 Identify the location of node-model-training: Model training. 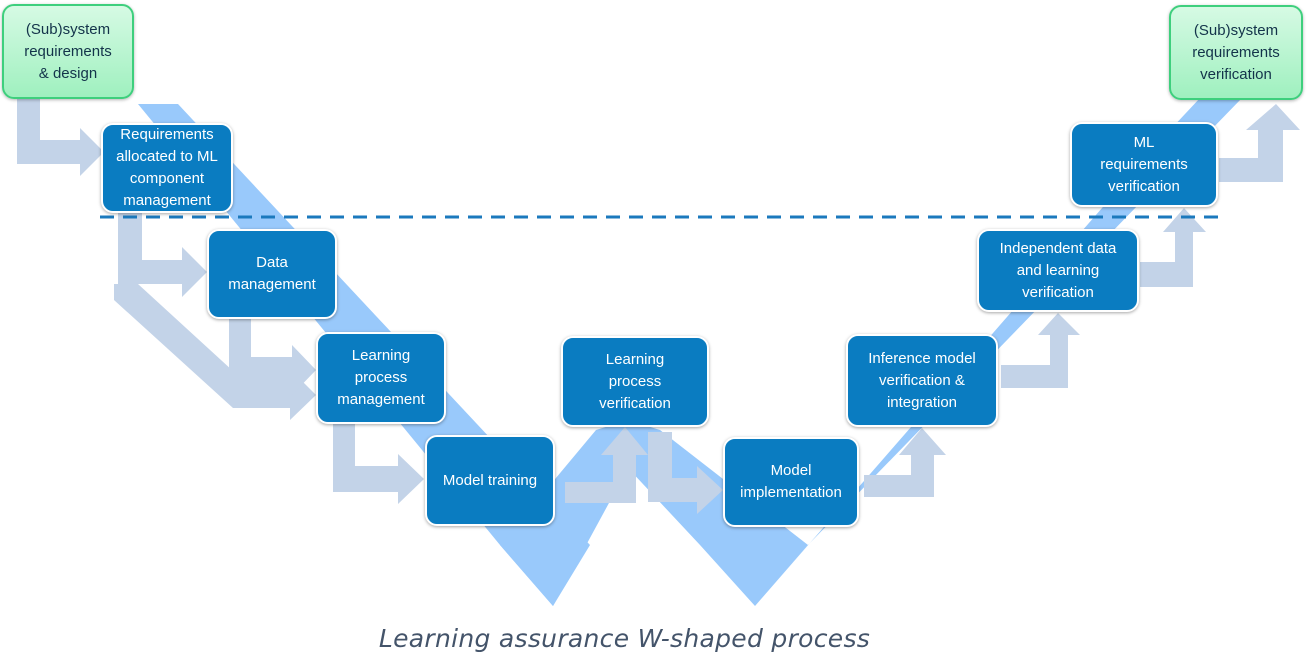
(490, 480).